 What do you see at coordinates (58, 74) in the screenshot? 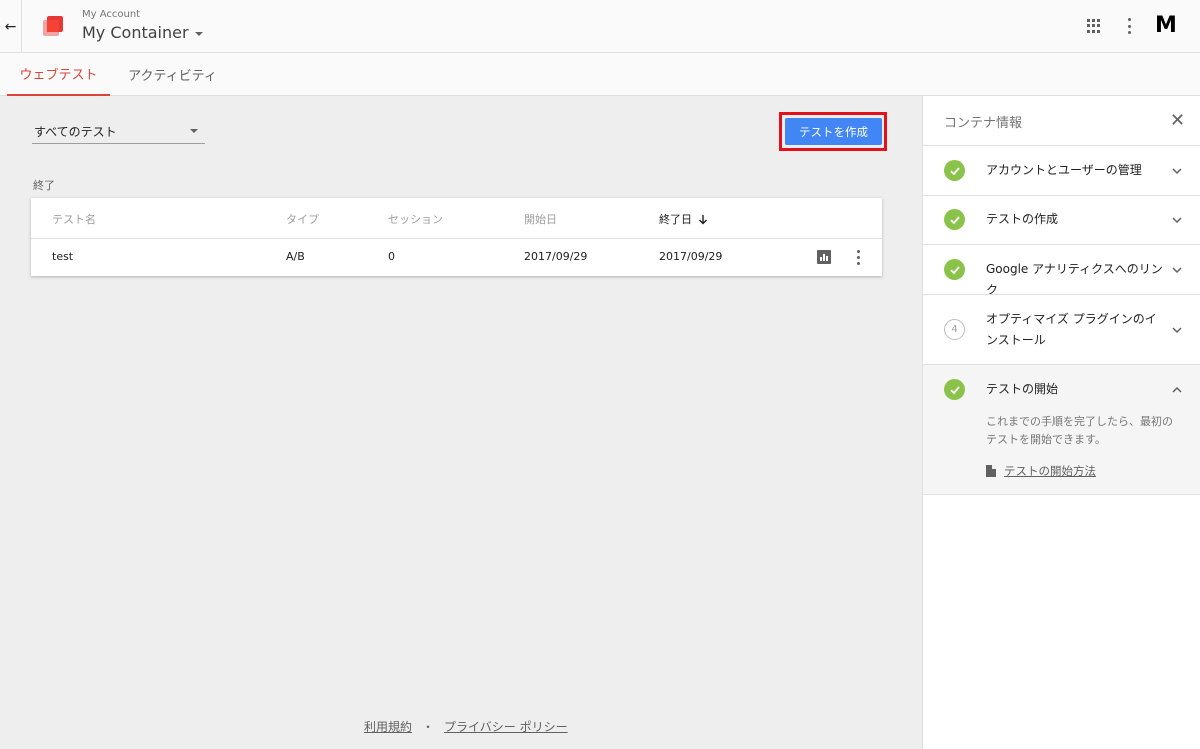
I see `tab-web-tests: ウェブテスト` at bounding box center [58, 74].